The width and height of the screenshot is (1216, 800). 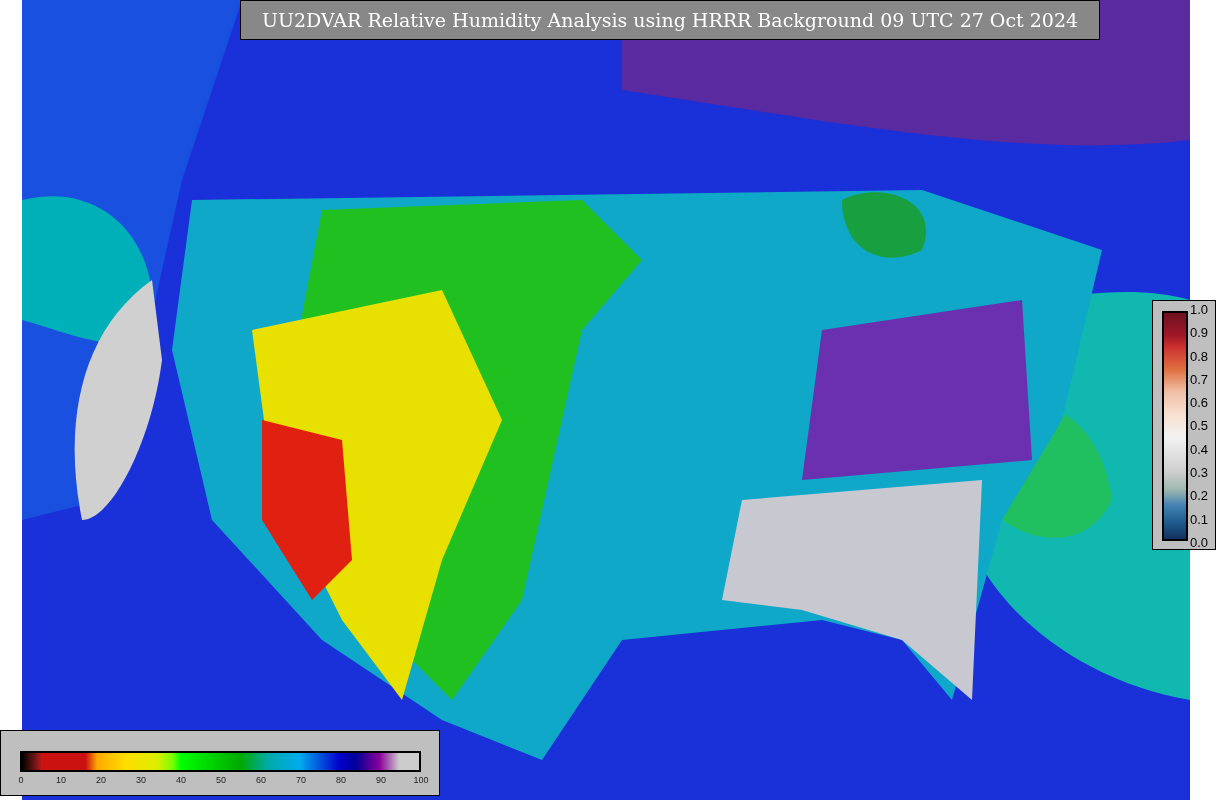 I want to click on tick-label: 70, so click(x=301, y=780).